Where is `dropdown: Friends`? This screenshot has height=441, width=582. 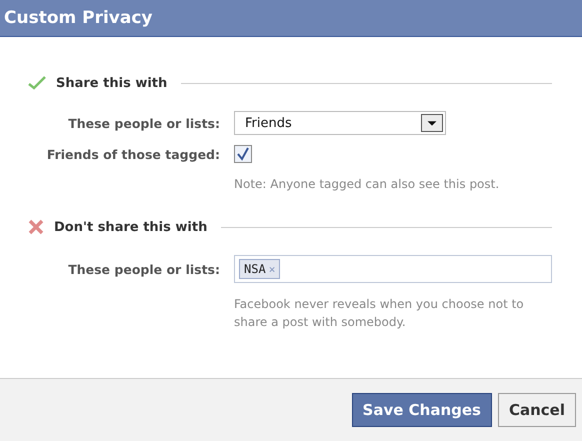
dropdown: Friends is located at coordinates (340, 123).